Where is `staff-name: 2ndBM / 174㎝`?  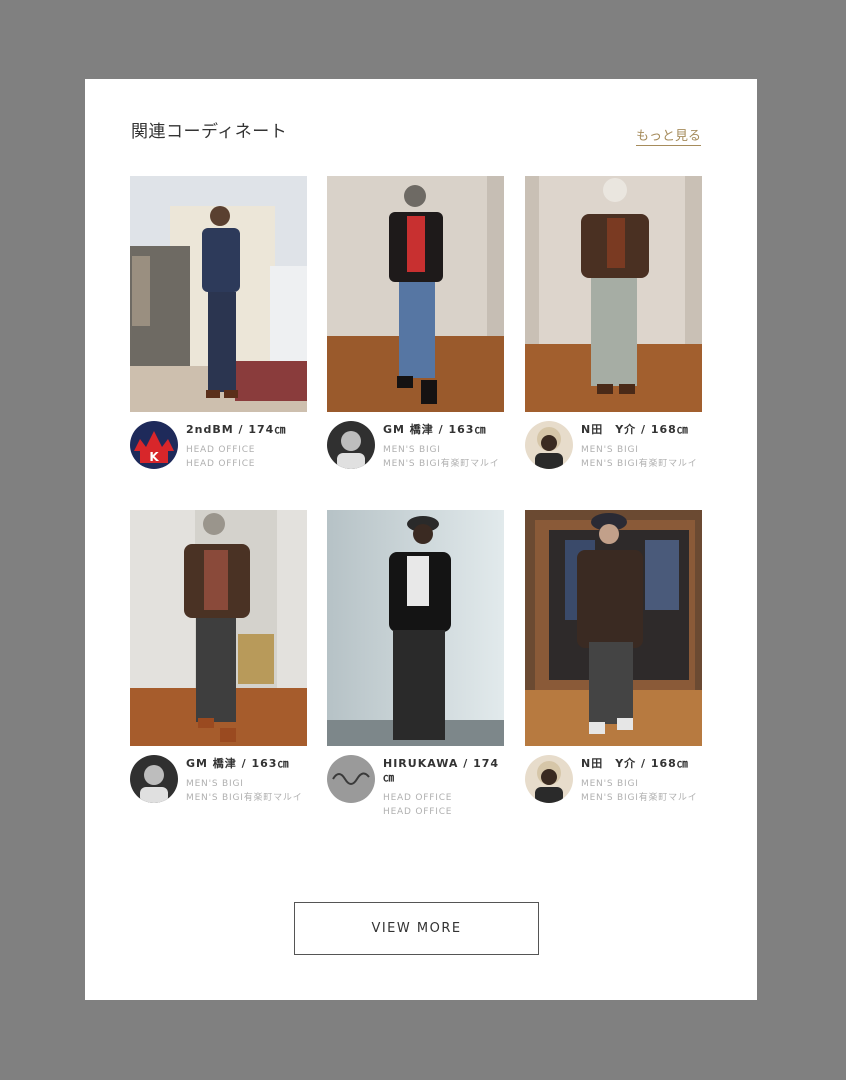 staff-name: 2ndBM / 174㎝ is located at coordinates (246, 430).